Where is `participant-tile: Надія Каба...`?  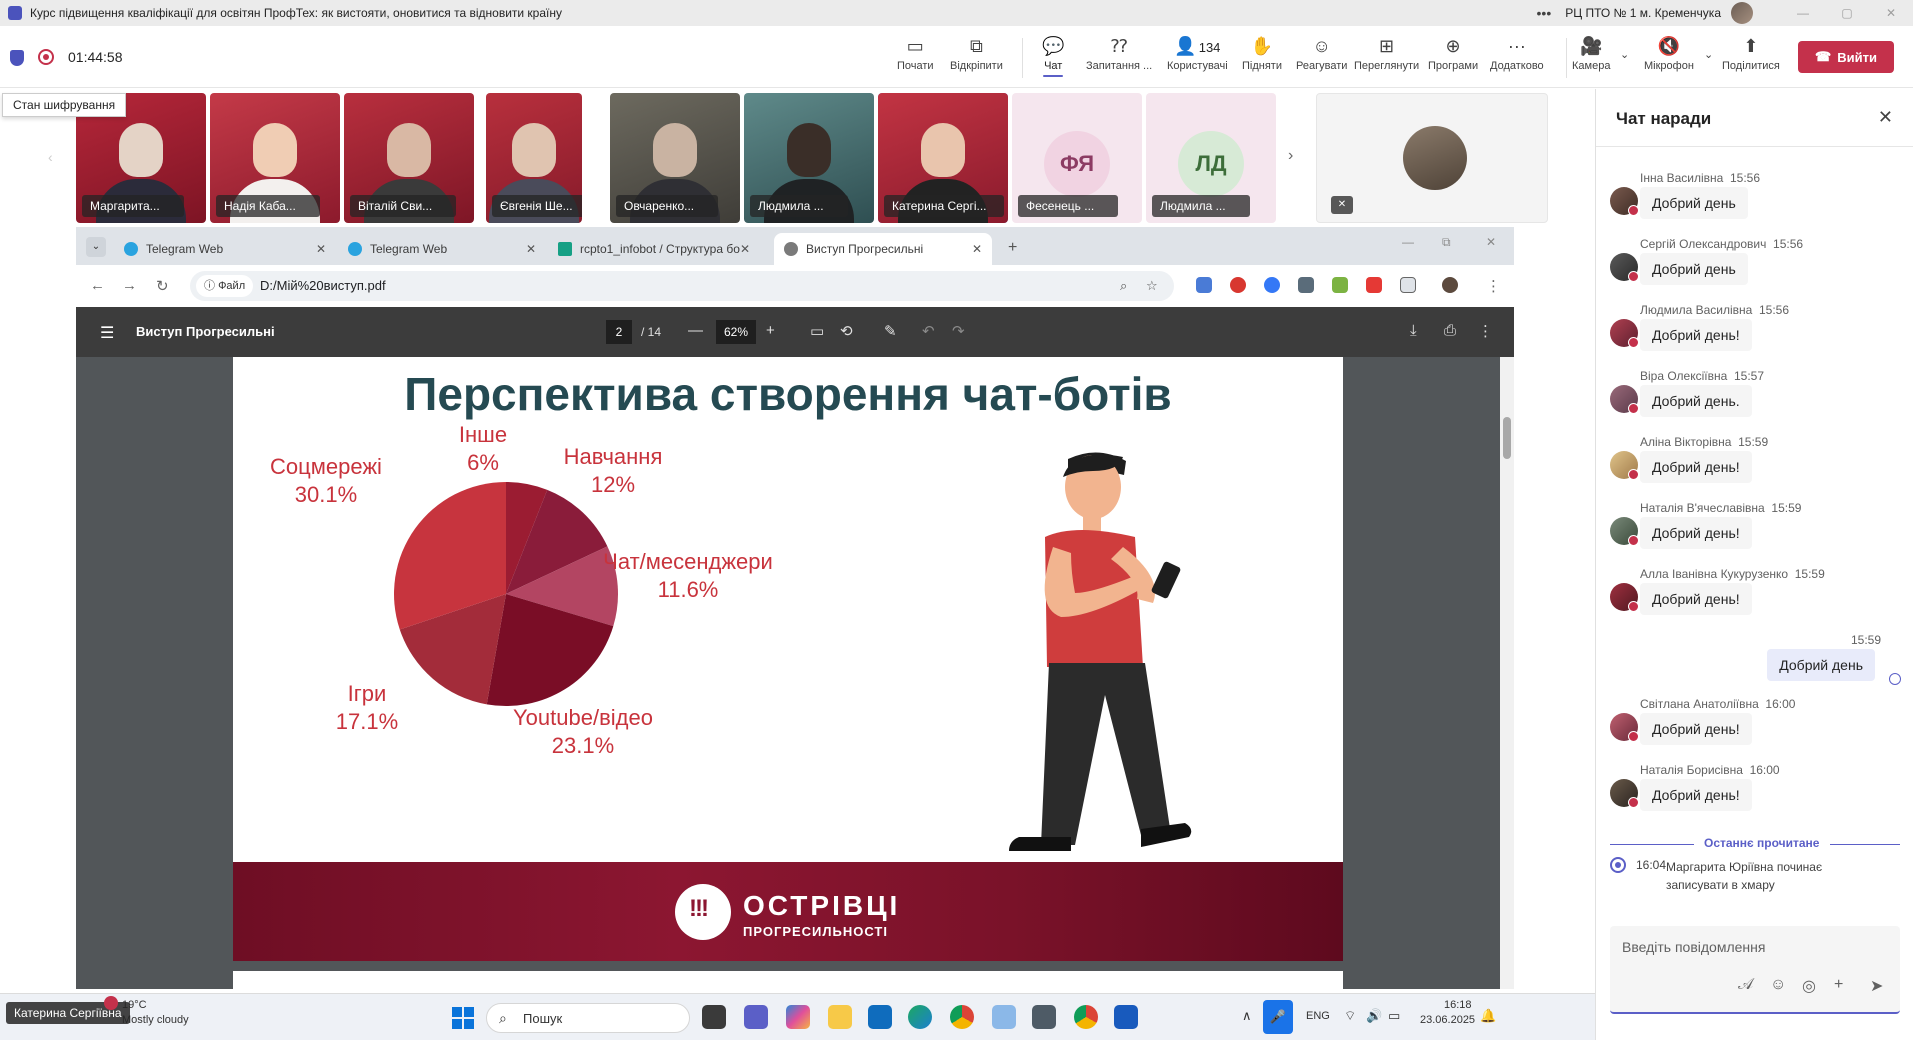 participant-tile: Надія Каба... is located at coordinates (275, 158).